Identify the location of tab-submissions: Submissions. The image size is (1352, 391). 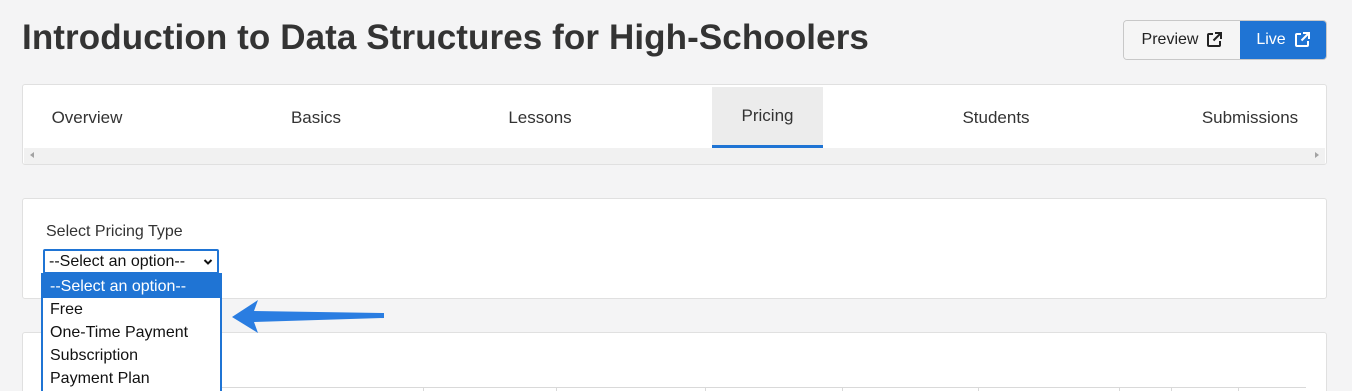
(1250, 117).